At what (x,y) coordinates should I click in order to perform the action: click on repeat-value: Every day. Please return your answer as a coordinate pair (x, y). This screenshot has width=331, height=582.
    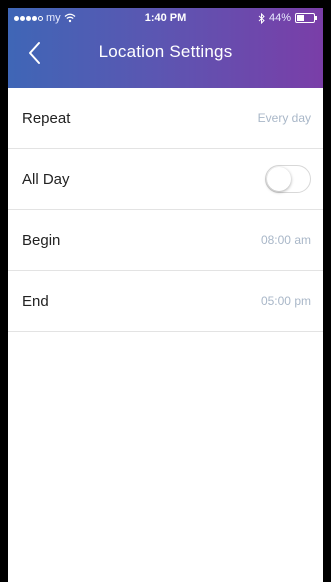
    Looking at the image, I should click on (284, 118).